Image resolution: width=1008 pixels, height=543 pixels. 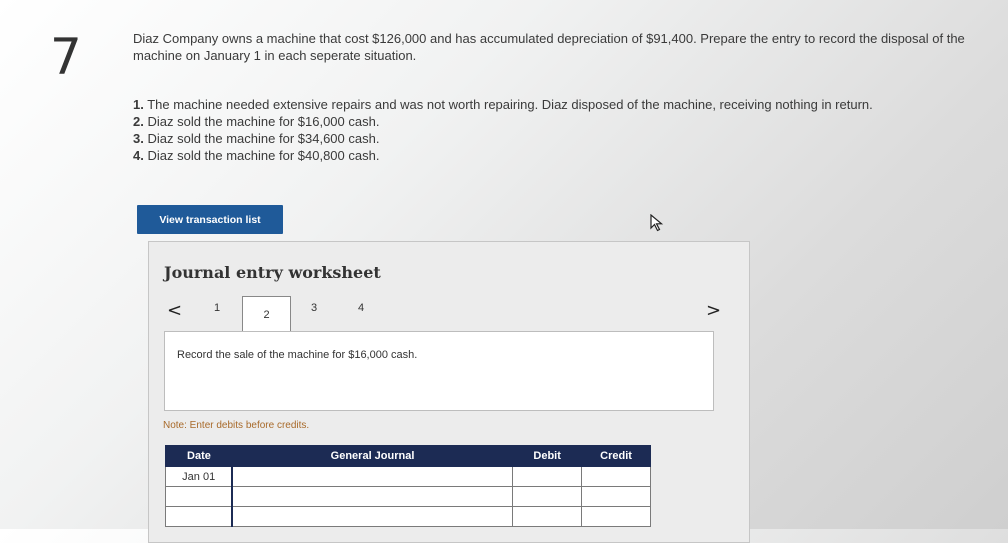 What do you see at coordinates (199, 456) in the screenshot?
I see `header-date: Date` at bounding box center [199, 456].